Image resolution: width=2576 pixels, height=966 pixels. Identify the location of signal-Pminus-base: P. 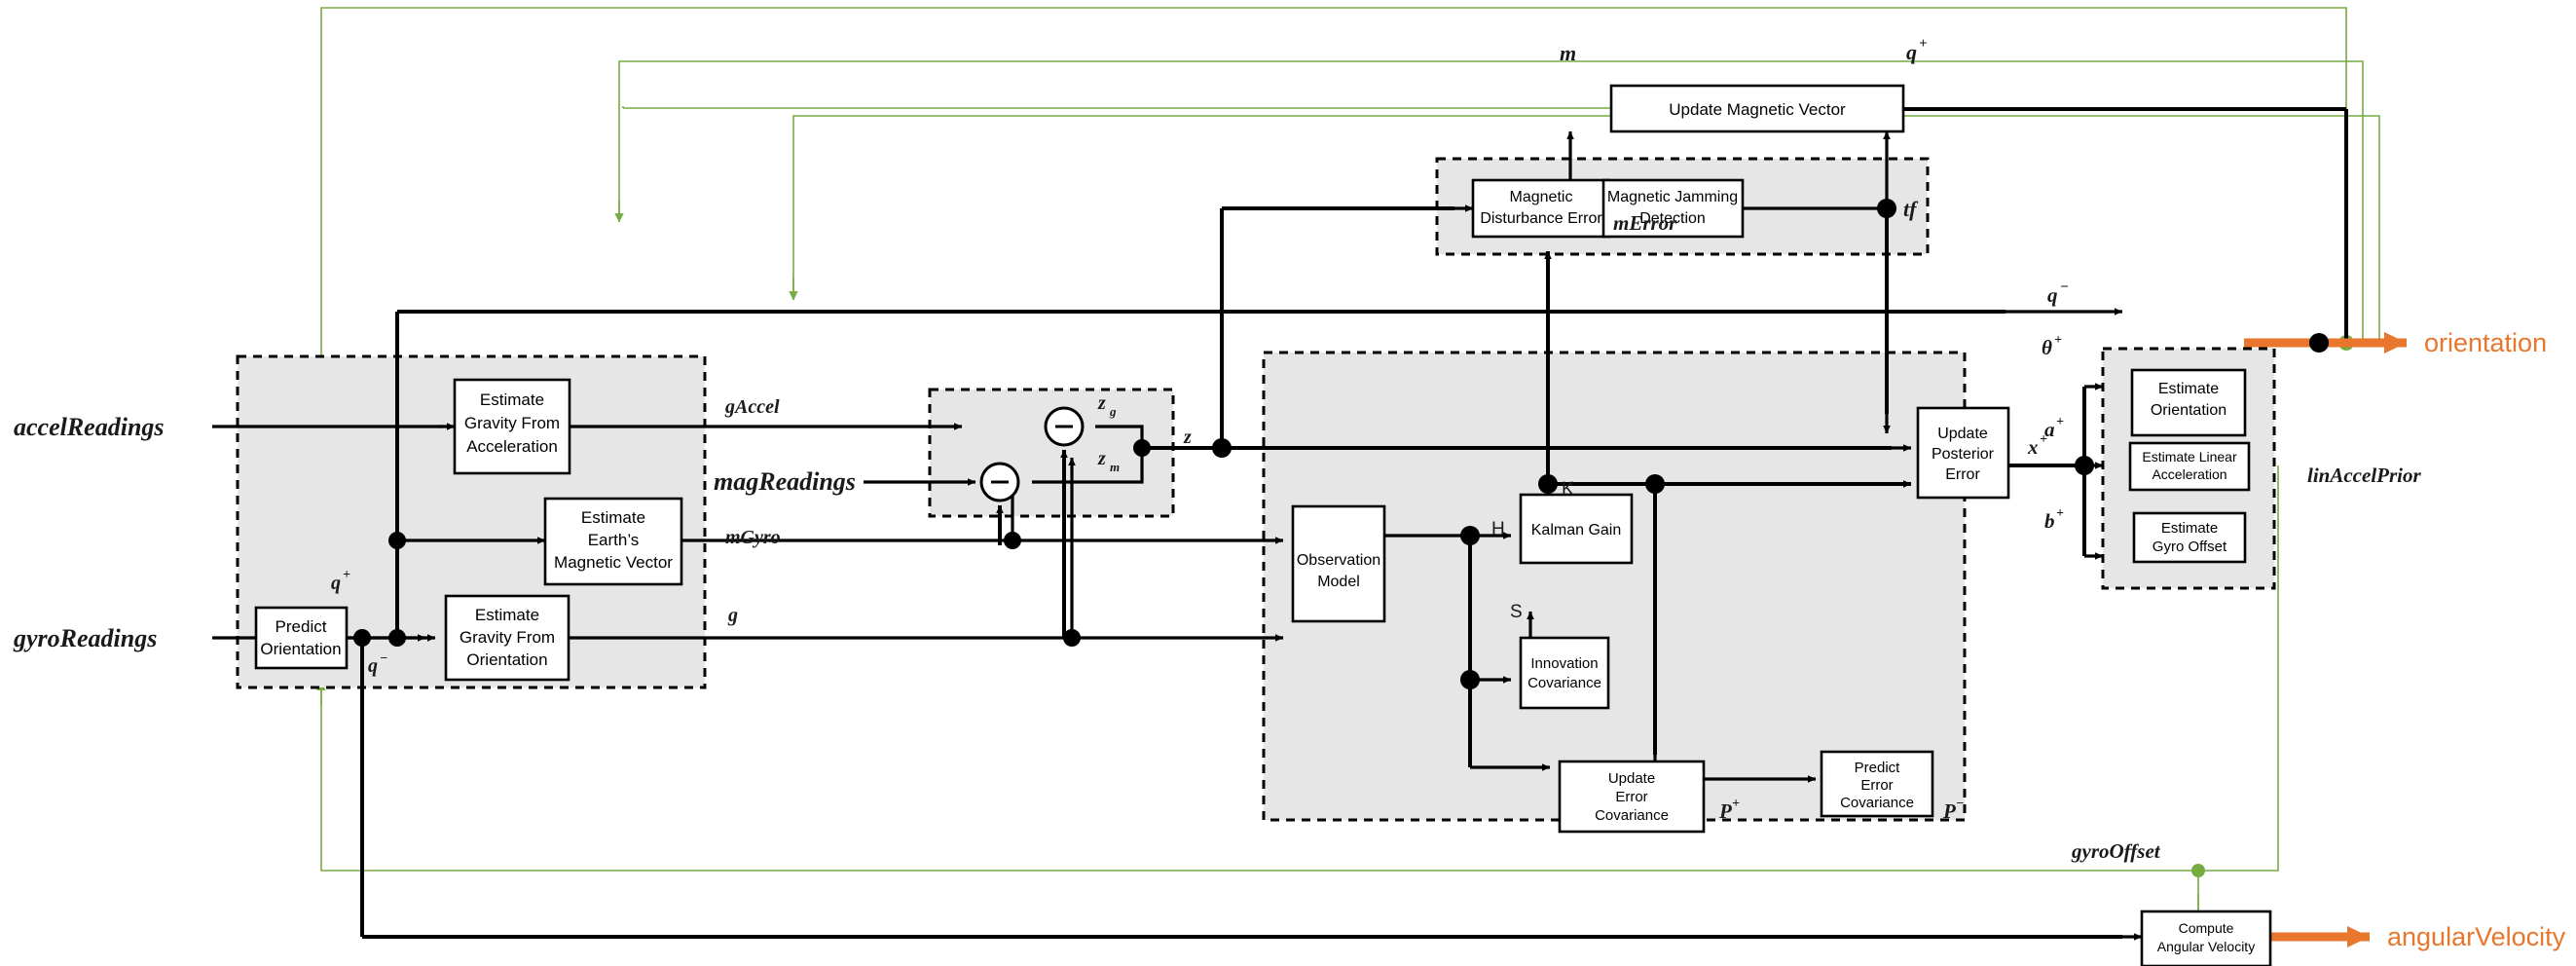
(1949, 811).